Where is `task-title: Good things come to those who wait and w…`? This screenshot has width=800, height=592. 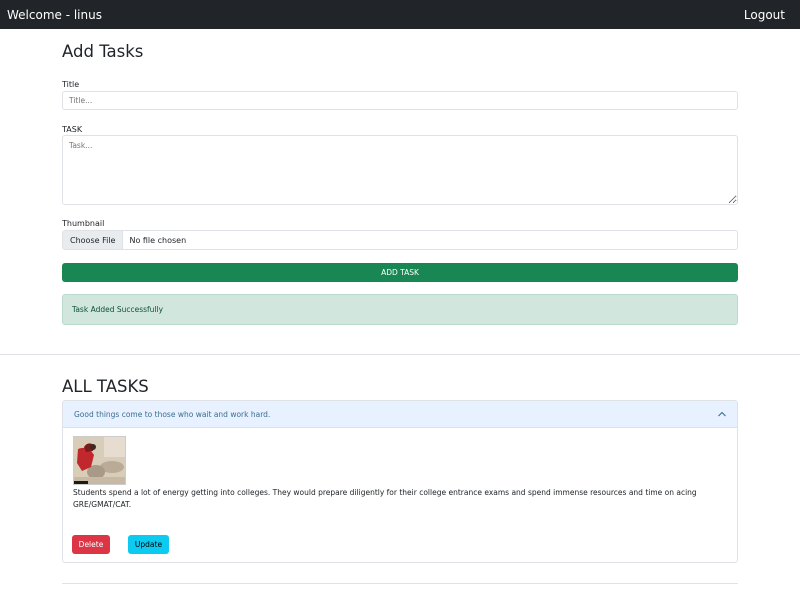 task-title: Good things come to those who wait and w… is located at coordinates (172, 414).